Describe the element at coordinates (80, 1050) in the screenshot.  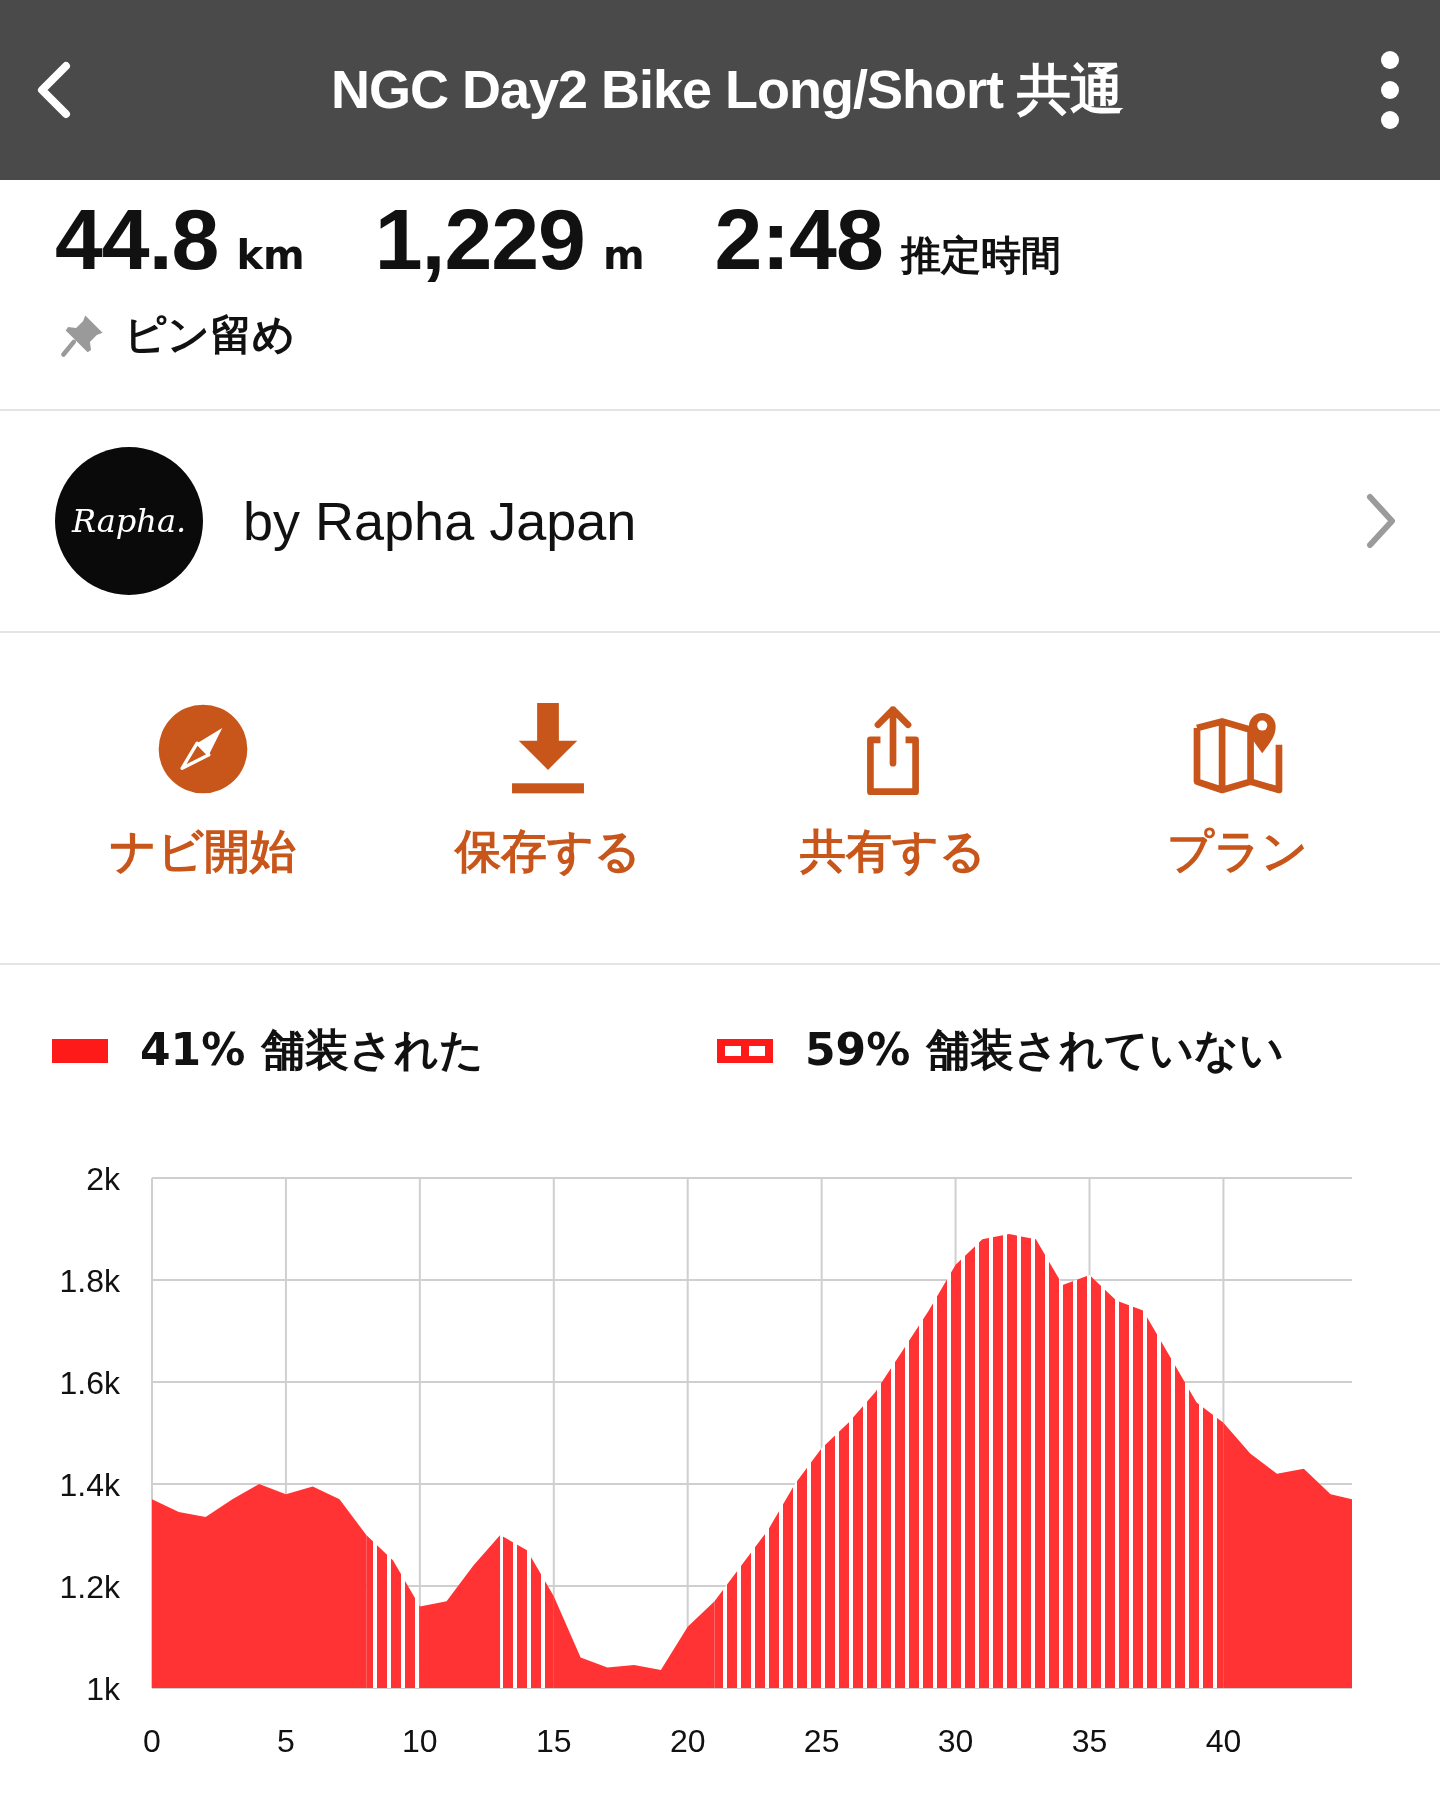
I see `paved-swatch-icon` at that location.